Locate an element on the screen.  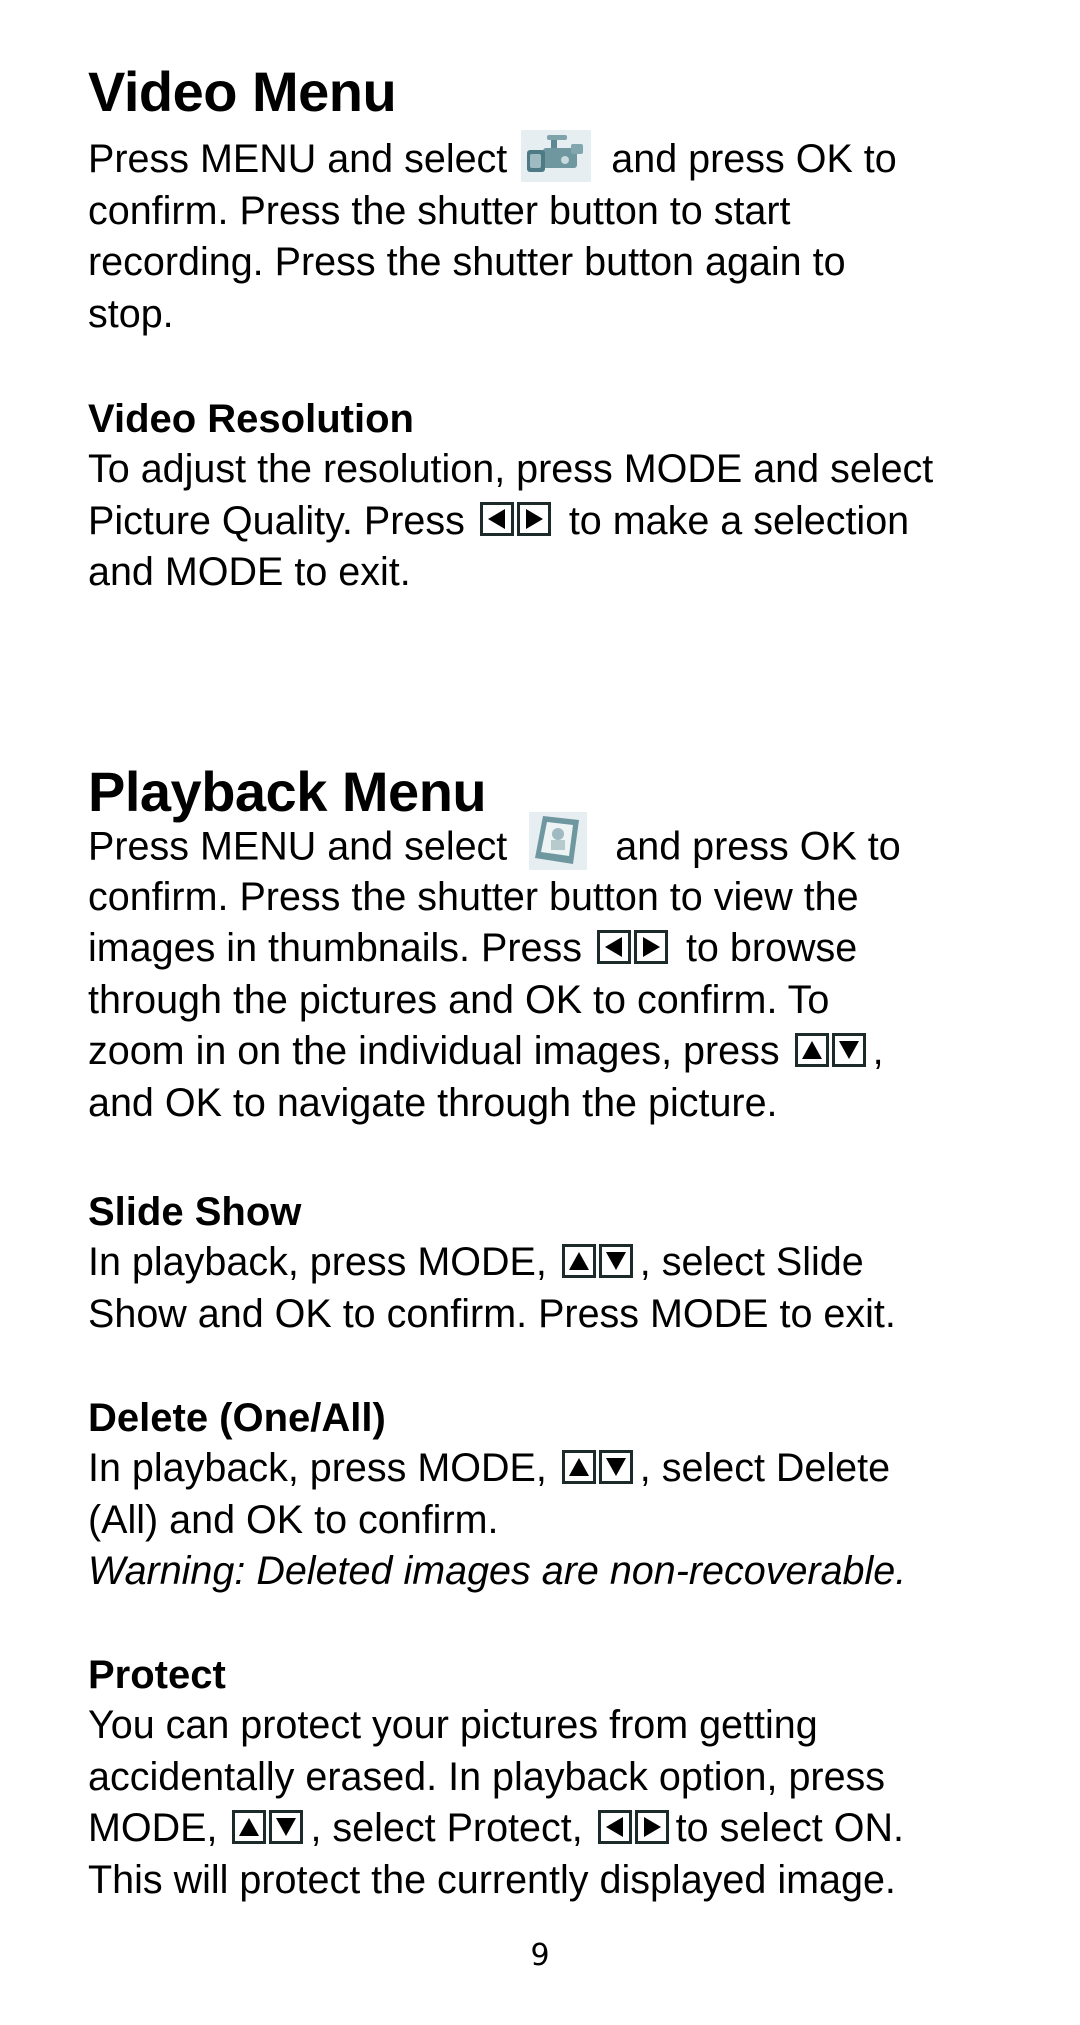
text-fragment: , select Delete is located at coordinates (765, 1468).